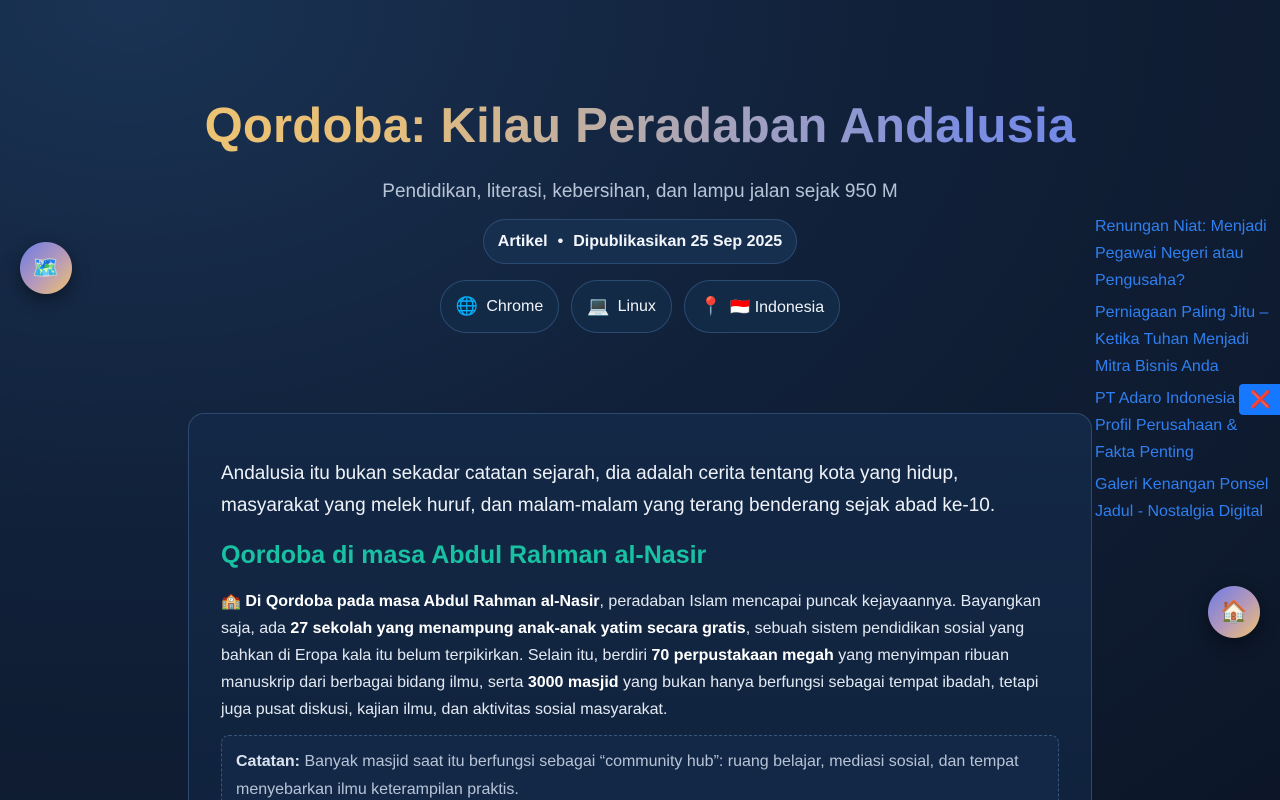  I want to click on chip-os: 💻 Linux, so click(621, 306).